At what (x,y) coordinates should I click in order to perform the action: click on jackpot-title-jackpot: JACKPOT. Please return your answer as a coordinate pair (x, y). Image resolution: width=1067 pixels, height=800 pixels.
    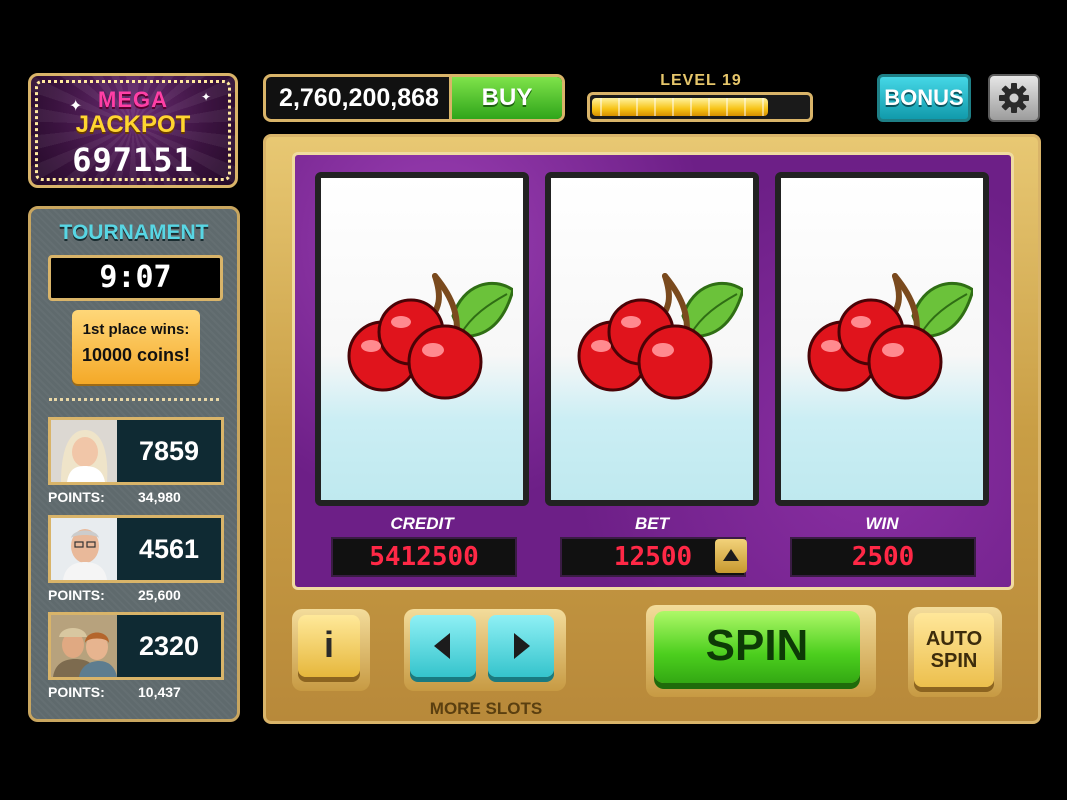
    Looking at the image, I should click on (133, 124).